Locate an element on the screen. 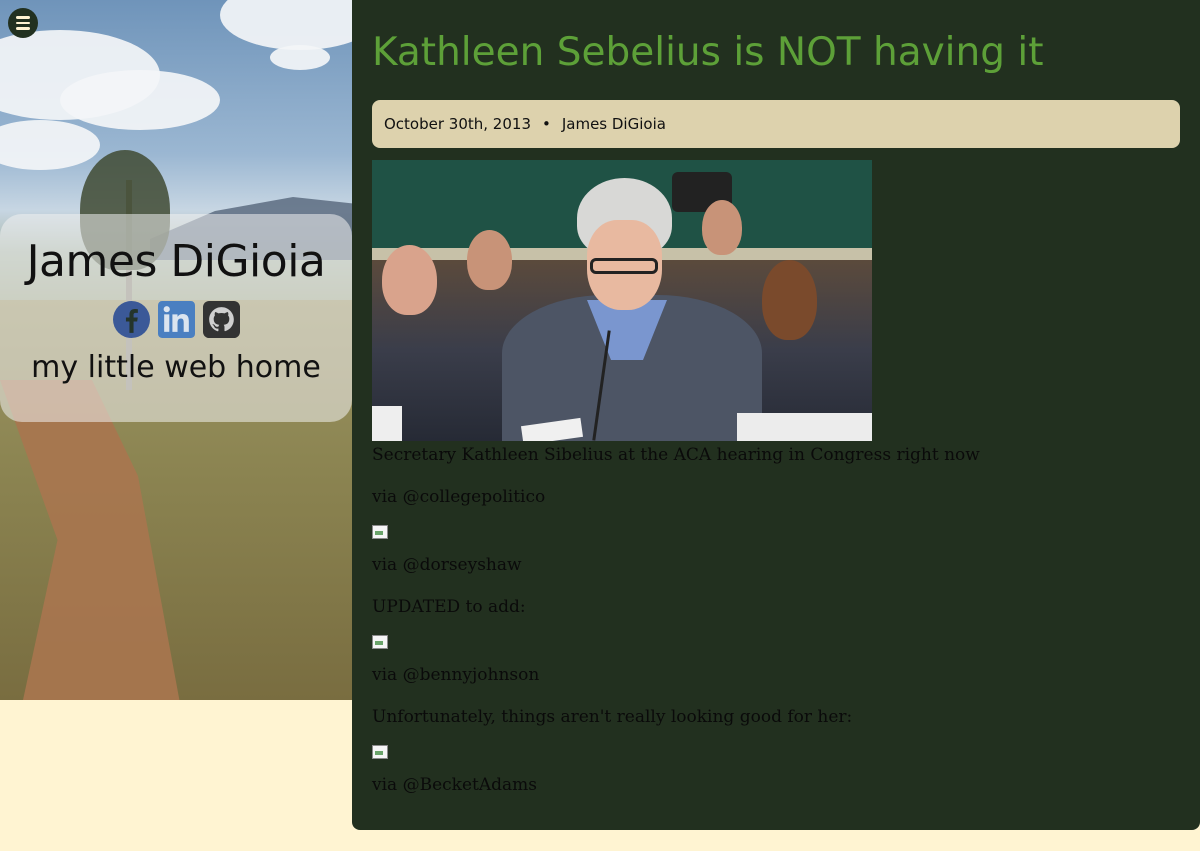 Image resolution: width=1200 pixels, height=851 pixels. hamburger-menu-icon is located at coordinates (23, 17).